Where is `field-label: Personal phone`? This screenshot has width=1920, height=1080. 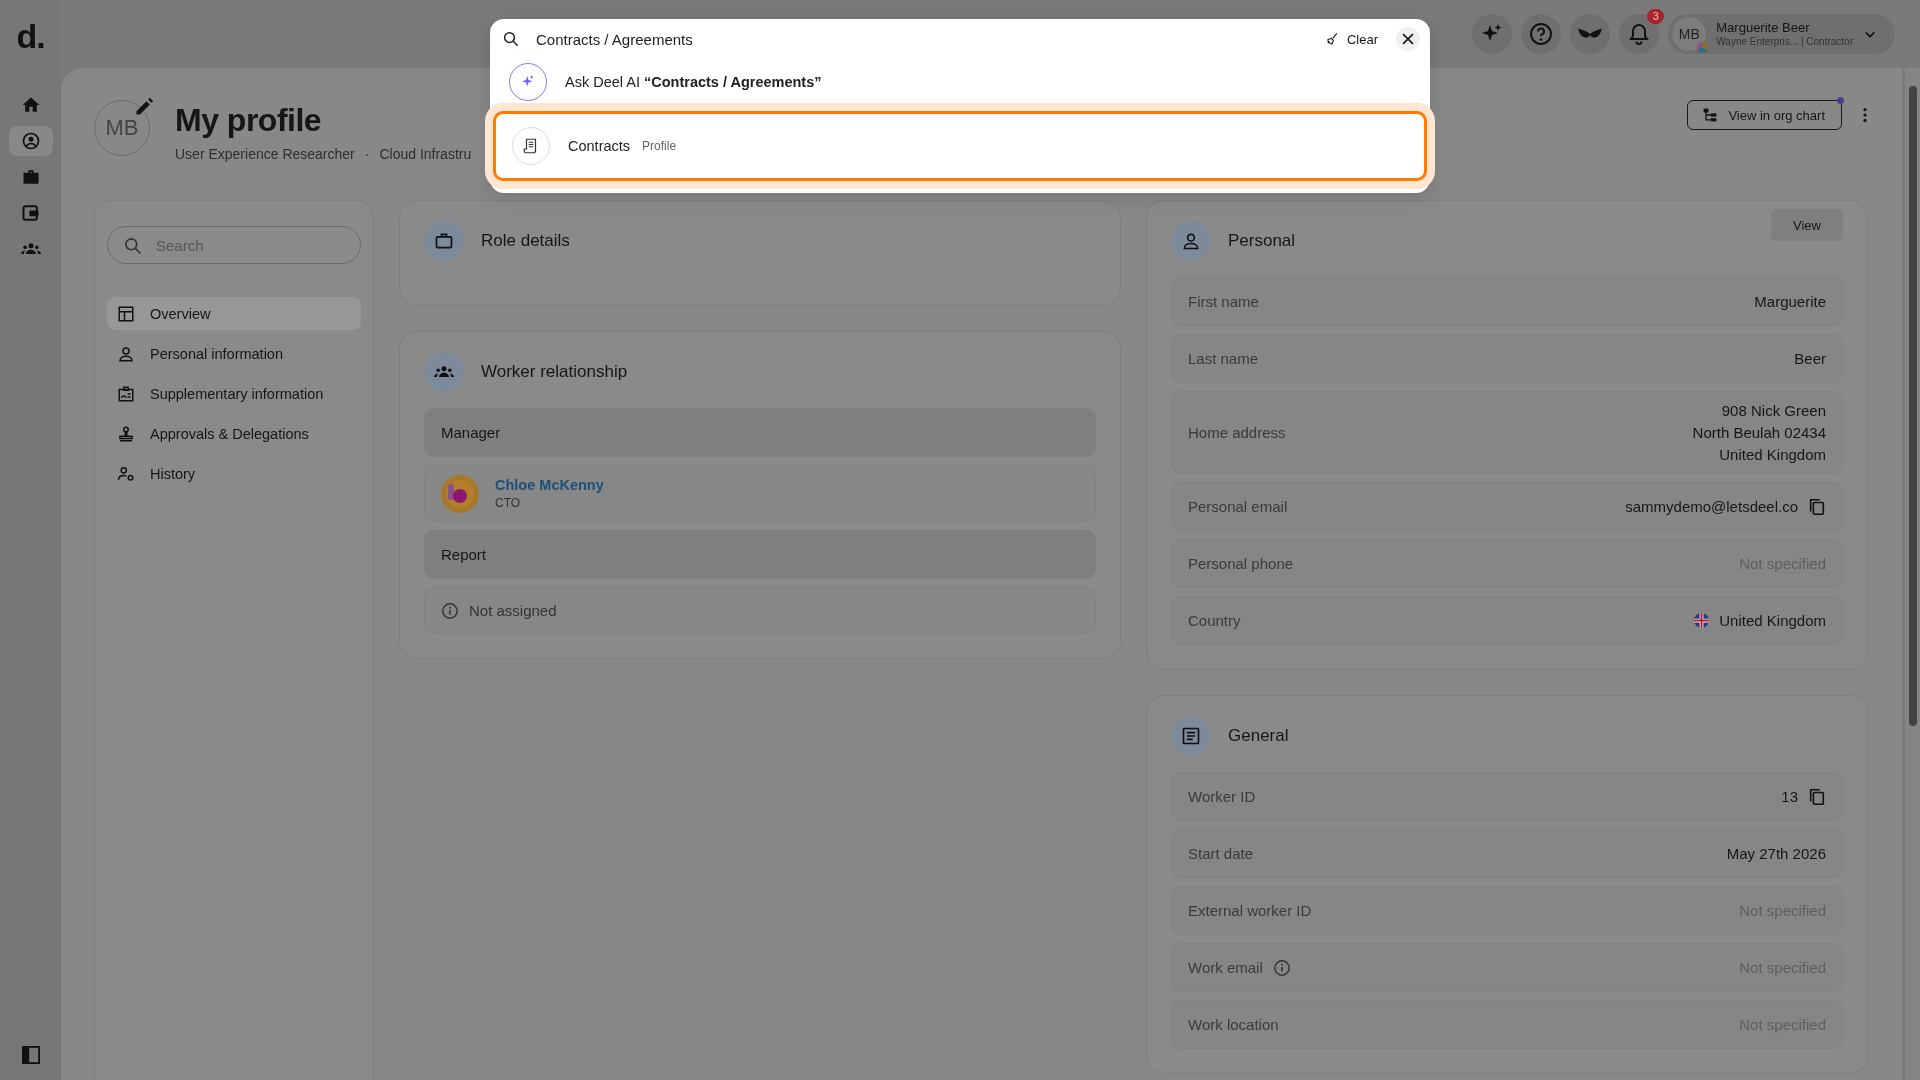
field-label: Personal phone is located at coordinates (1241, 563).